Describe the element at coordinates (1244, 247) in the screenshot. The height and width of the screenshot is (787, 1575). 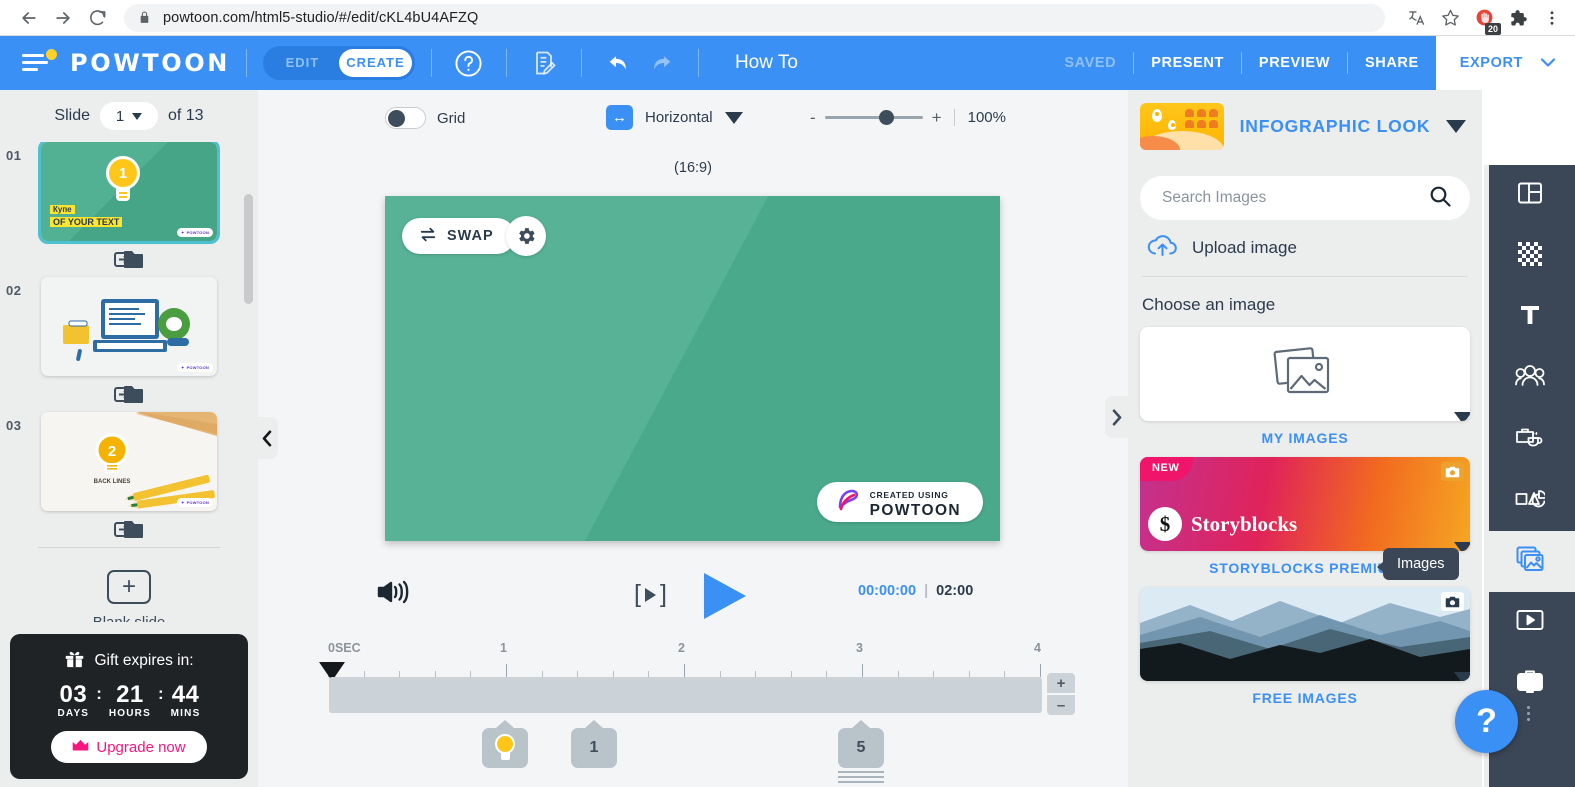
I see `upload-label: Upload image` at that location.